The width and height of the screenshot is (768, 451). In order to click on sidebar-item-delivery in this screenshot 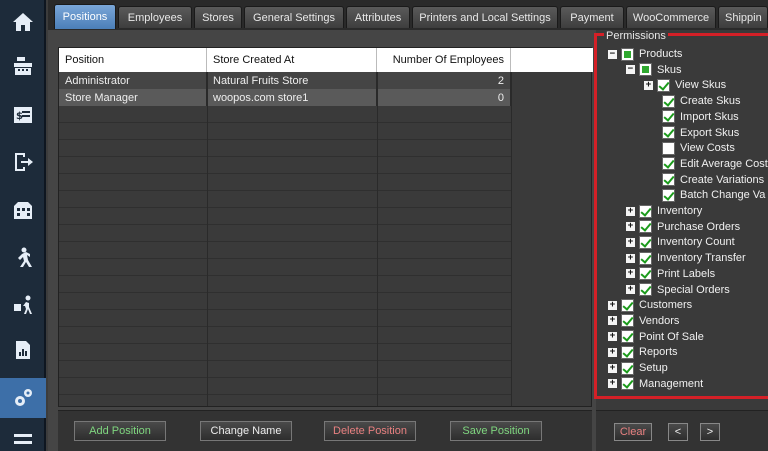, I will do `click(23, 305)`.